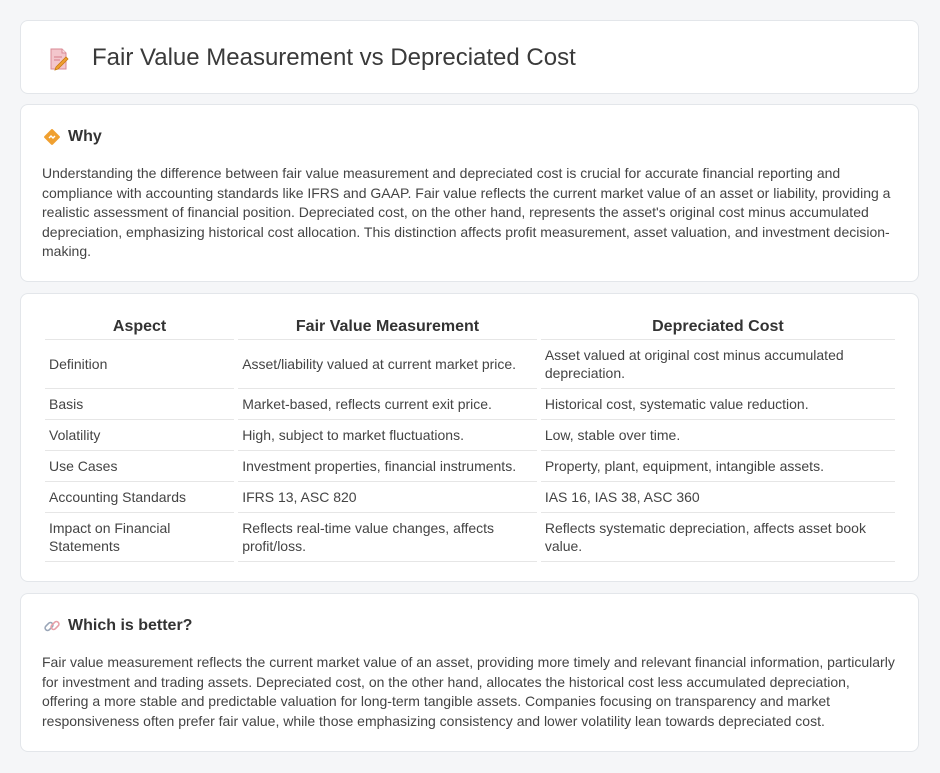 The image size is (940, 773). I want to click on header-depreciated-cost: Depreciated Cost, so click(717, 328).